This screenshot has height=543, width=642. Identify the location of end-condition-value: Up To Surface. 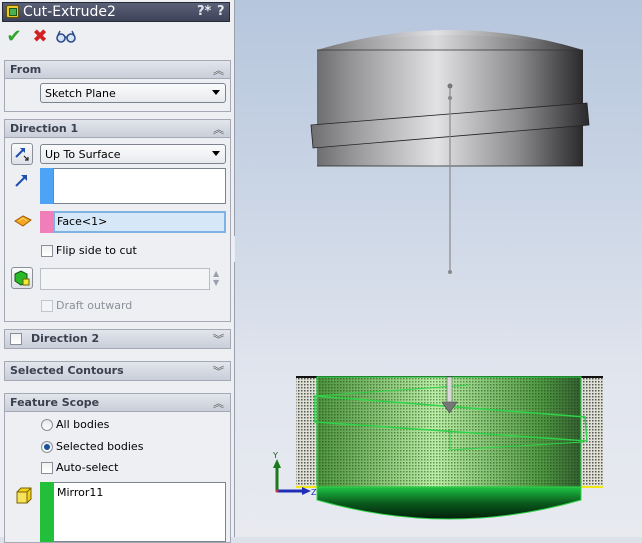
(83, 154).